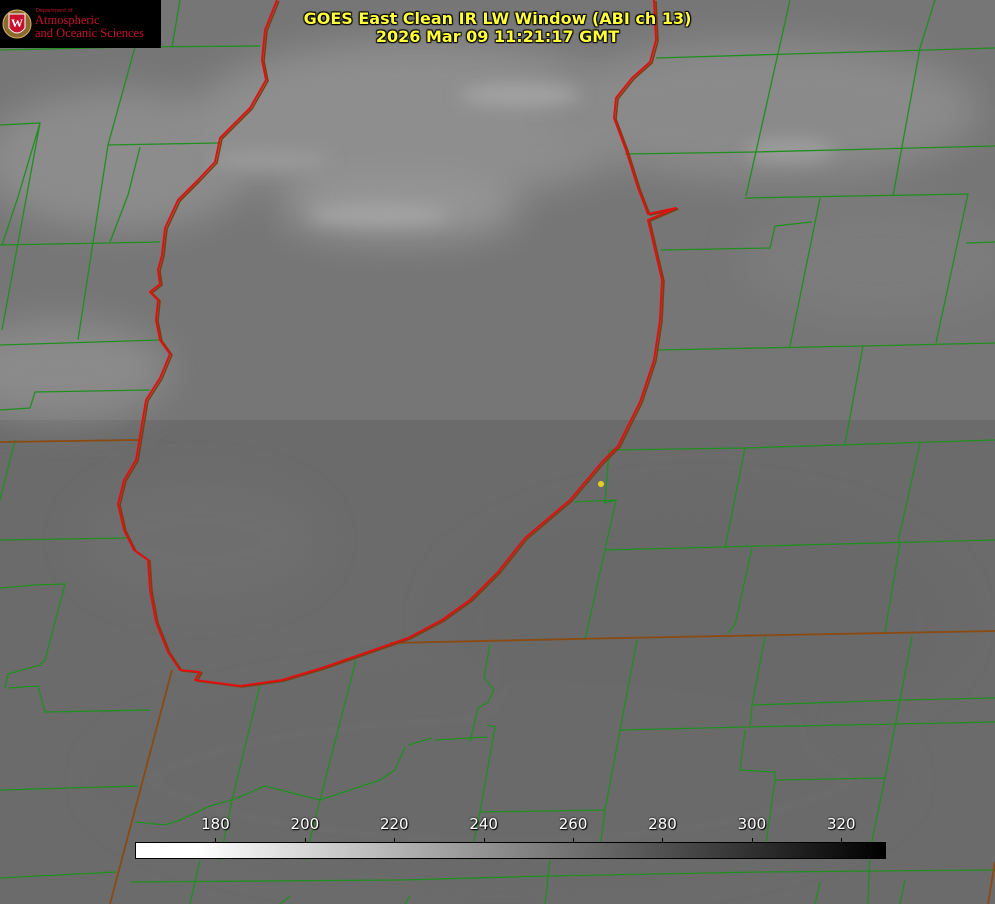  What do you see at coordinates (752, 824) in the screenshot?
I see `colorbar-tick-label: 300` at bounding box center [752, 824].